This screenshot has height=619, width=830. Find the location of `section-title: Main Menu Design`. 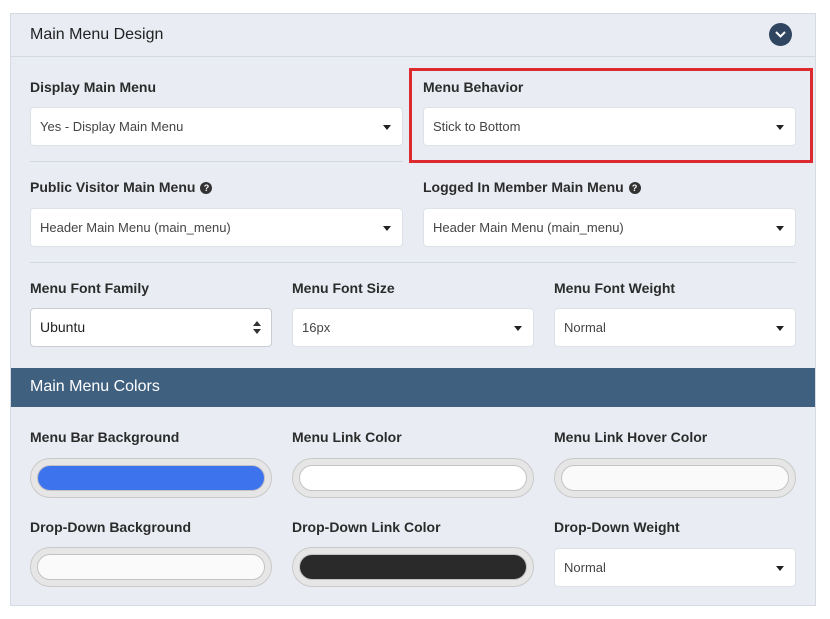

section-title: Main Menu Design is located at coordinates (97, 34).